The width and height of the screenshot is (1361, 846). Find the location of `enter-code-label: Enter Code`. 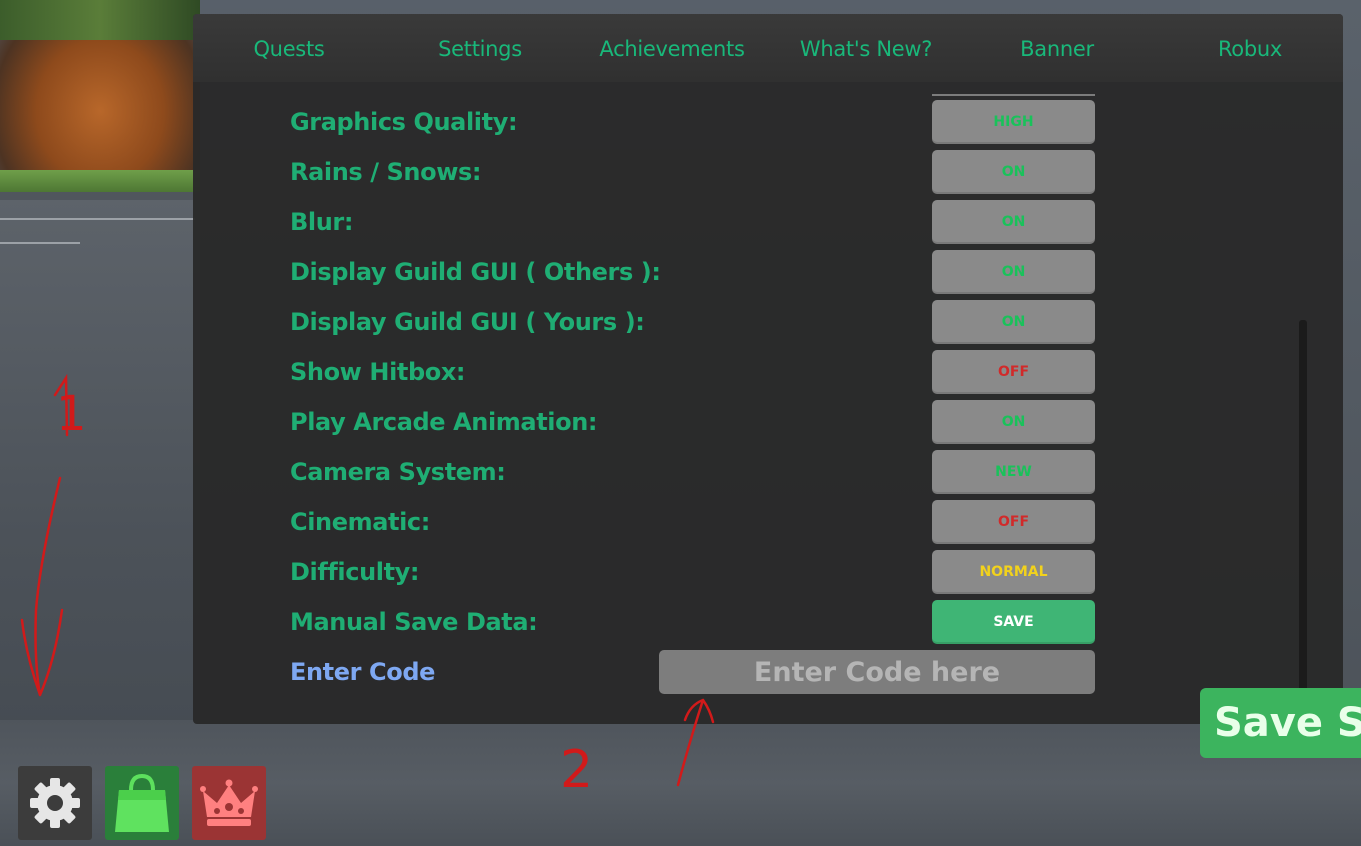

enter-code-label: Enter Code is located at coordinates (362, 672).